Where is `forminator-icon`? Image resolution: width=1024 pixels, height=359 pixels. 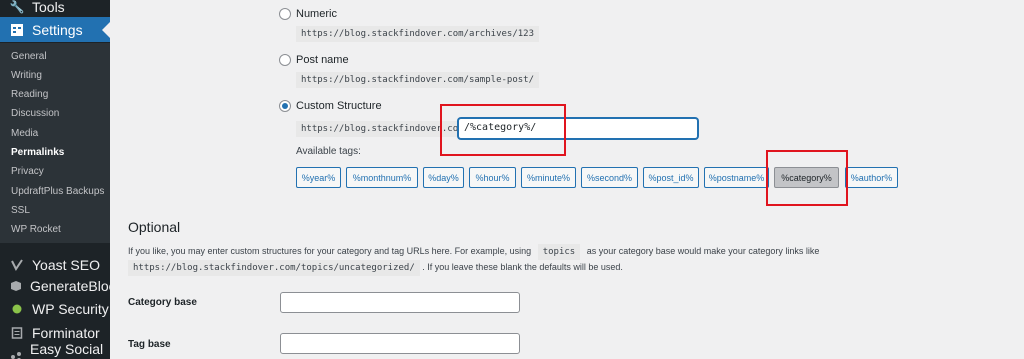
forminator-icon is located at coordinates (17, 333).